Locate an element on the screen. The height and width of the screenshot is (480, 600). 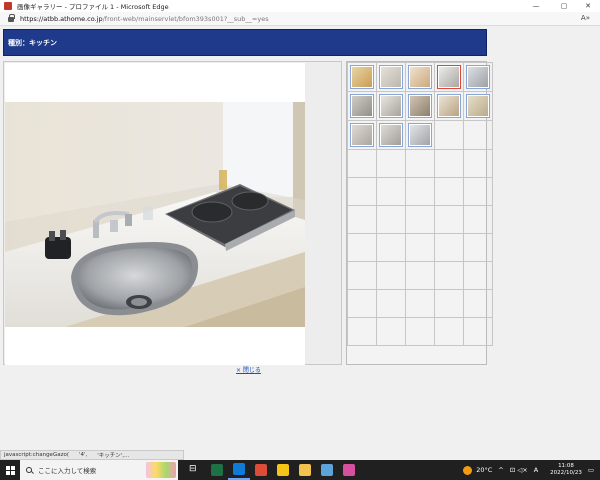
clock-date: 2022/10/23 is located at coordinates (566, 473).